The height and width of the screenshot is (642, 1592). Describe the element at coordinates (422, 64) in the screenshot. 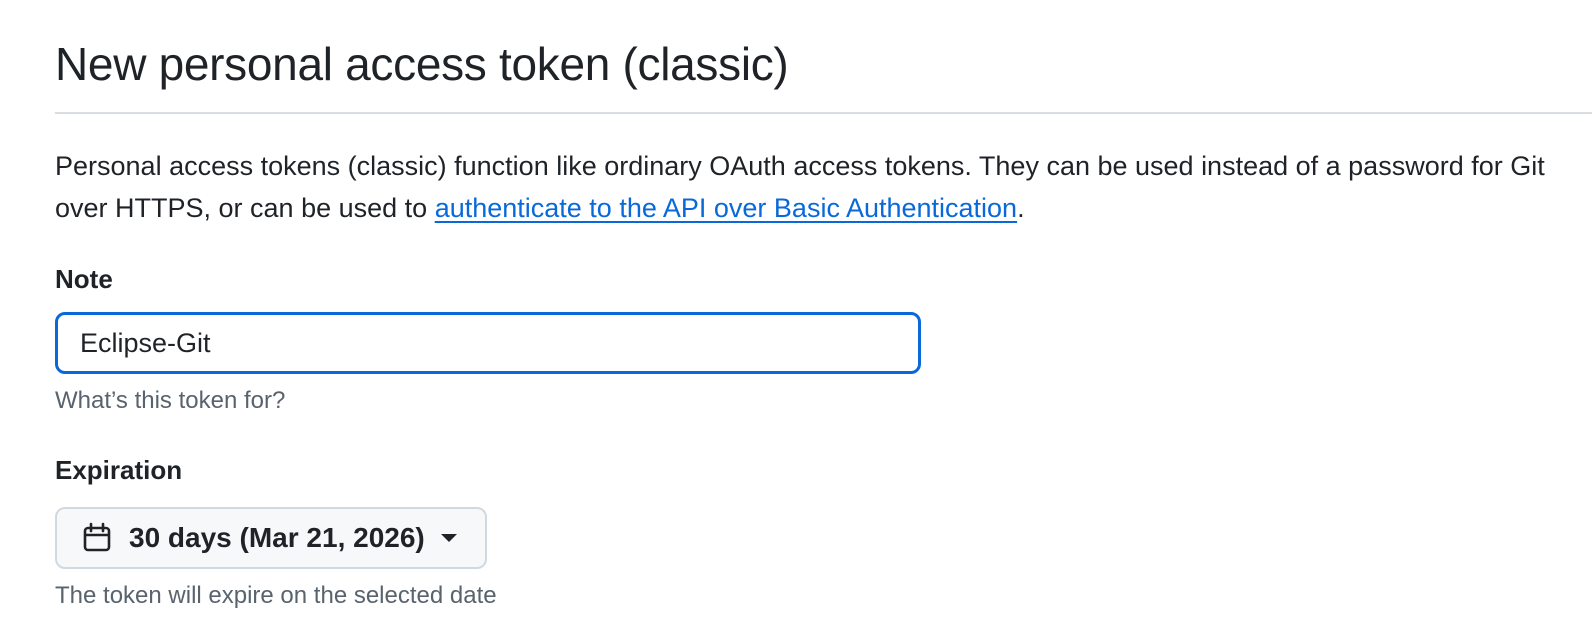

I see `page-title: New personal access token (classic)` at that location.